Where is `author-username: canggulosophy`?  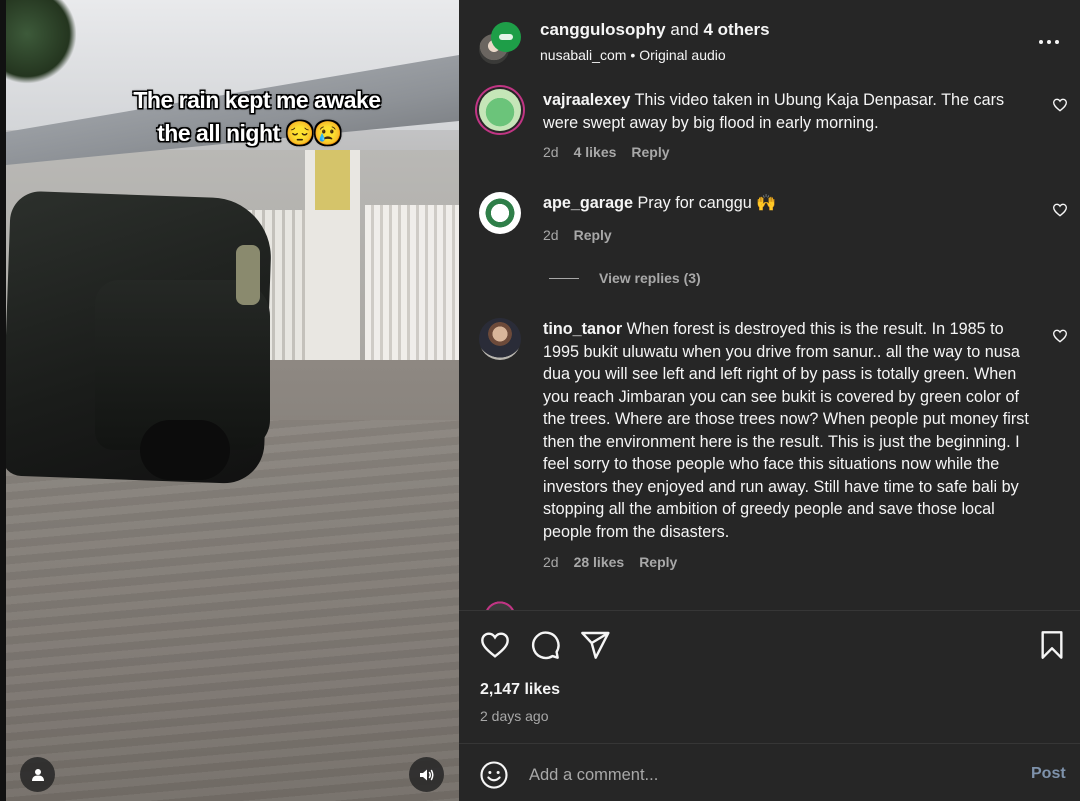 author-username: canggulosophy is located at coordinates (603, 29).